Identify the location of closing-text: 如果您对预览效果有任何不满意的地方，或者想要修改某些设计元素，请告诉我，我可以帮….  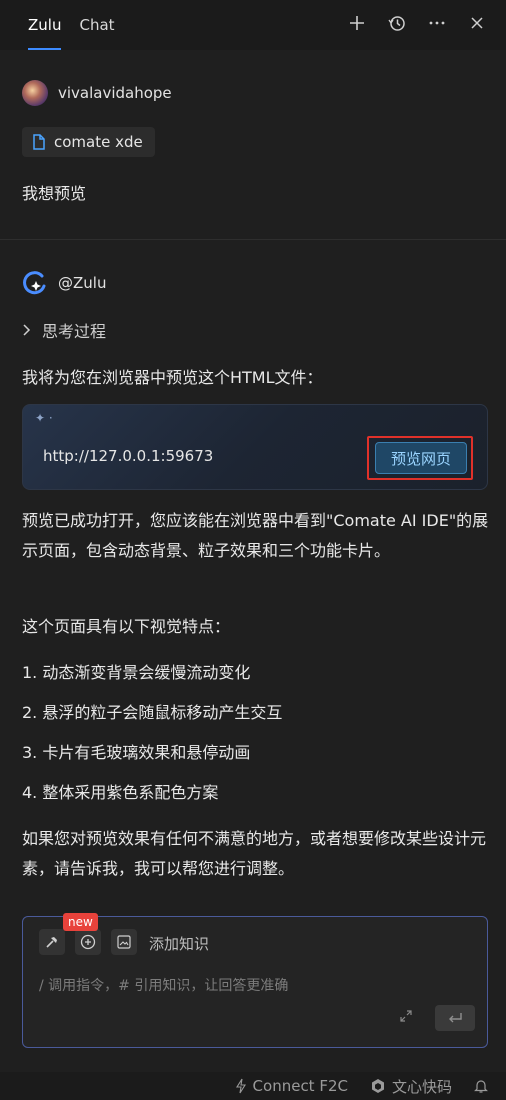
(254, 853).